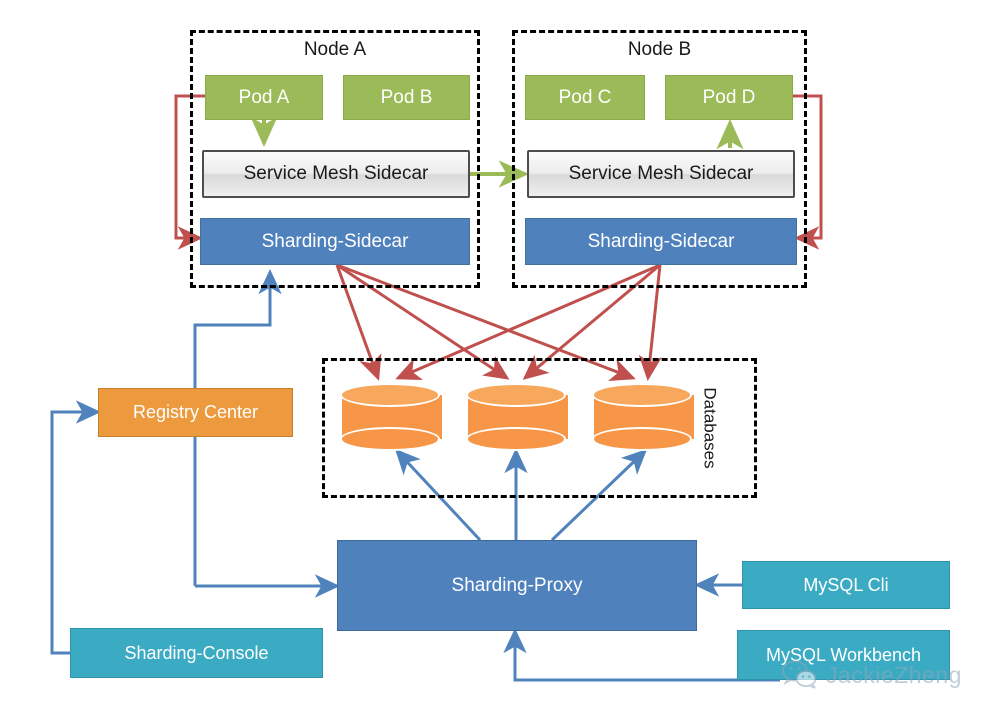  Describe the element at coordinates (661, 241) in the screenshot. I see `sharding-sidecar-b: Sharding-Sidecar` at that location.